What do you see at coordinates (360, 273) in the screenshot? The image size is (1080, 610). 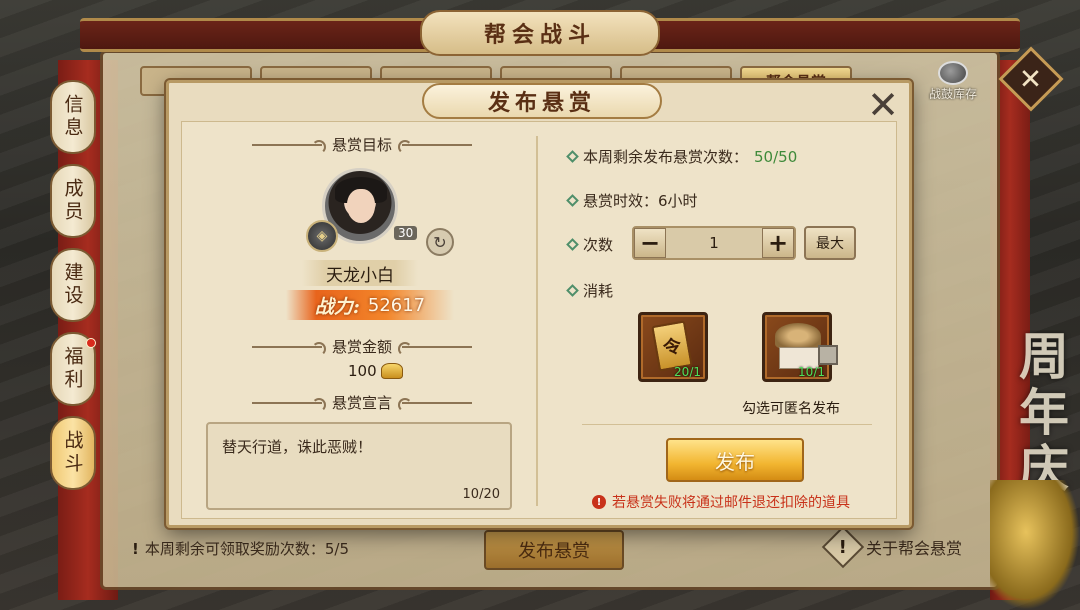 I see `target-name: 天龙小白` at bounding box center [360, 273].